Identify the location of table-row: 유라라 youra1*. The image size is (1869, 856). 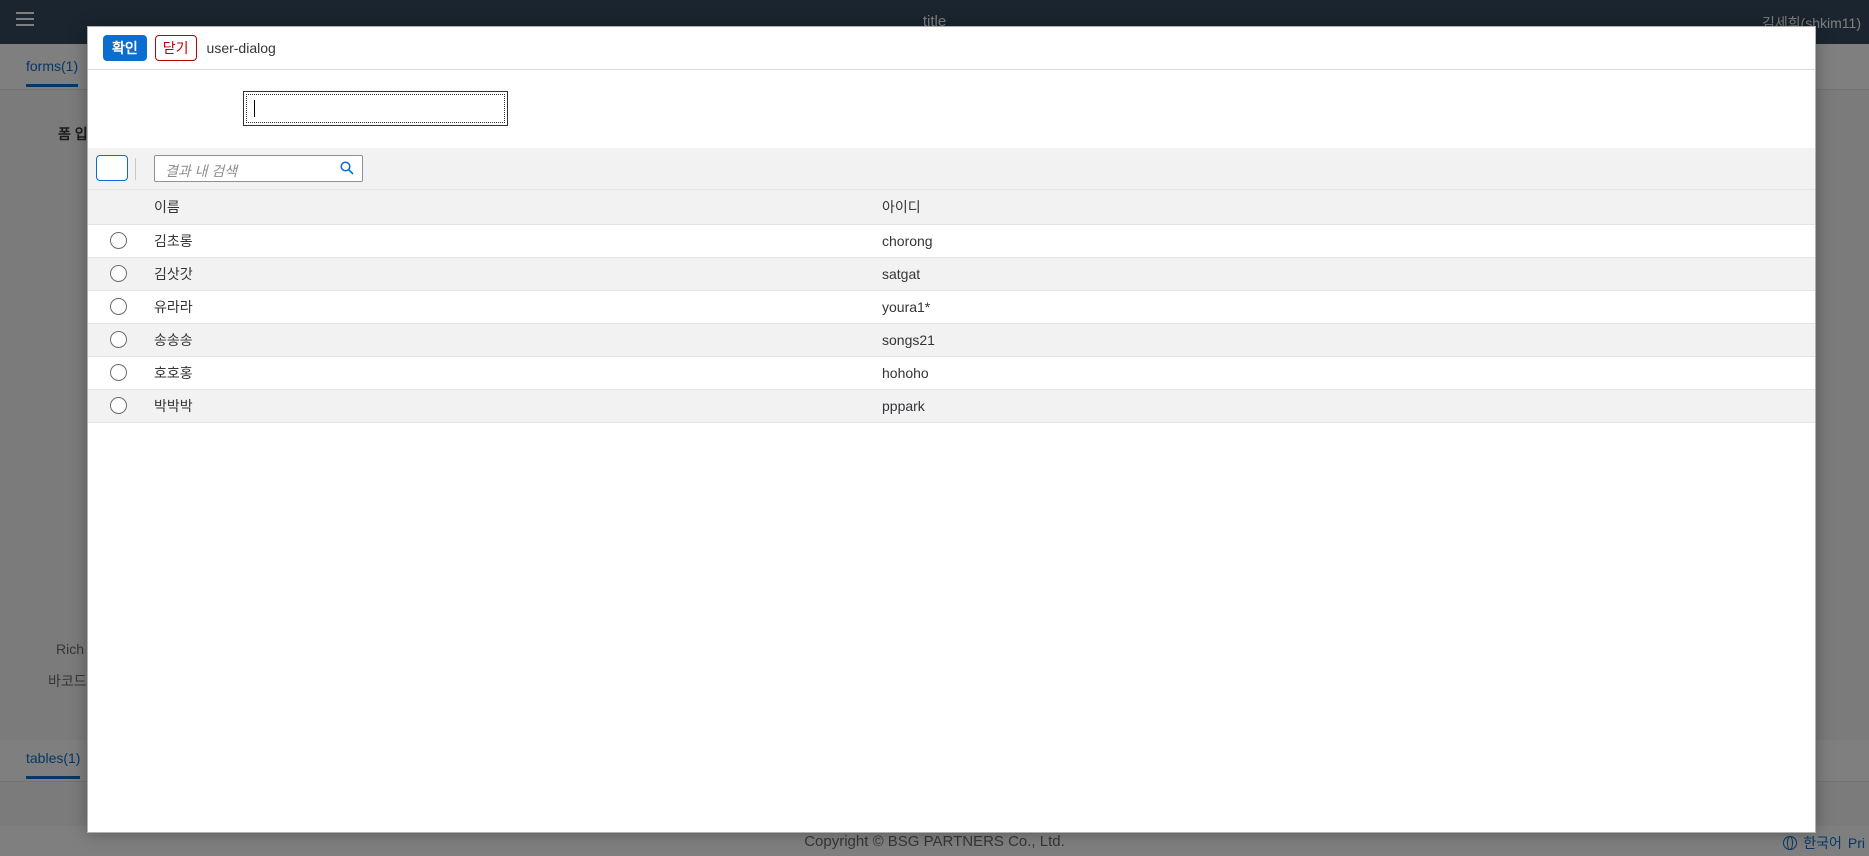
(951, 307).